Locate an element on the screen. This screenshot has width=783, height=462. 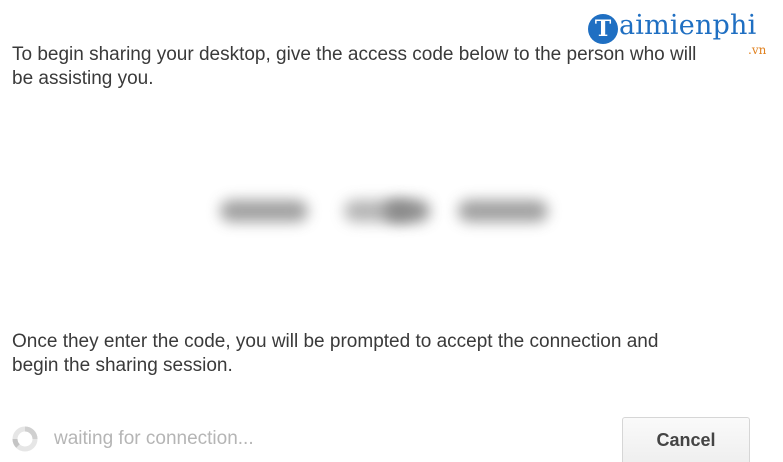
watermark-logo: T aimienphi .vn is located at coordinates (685, 35).